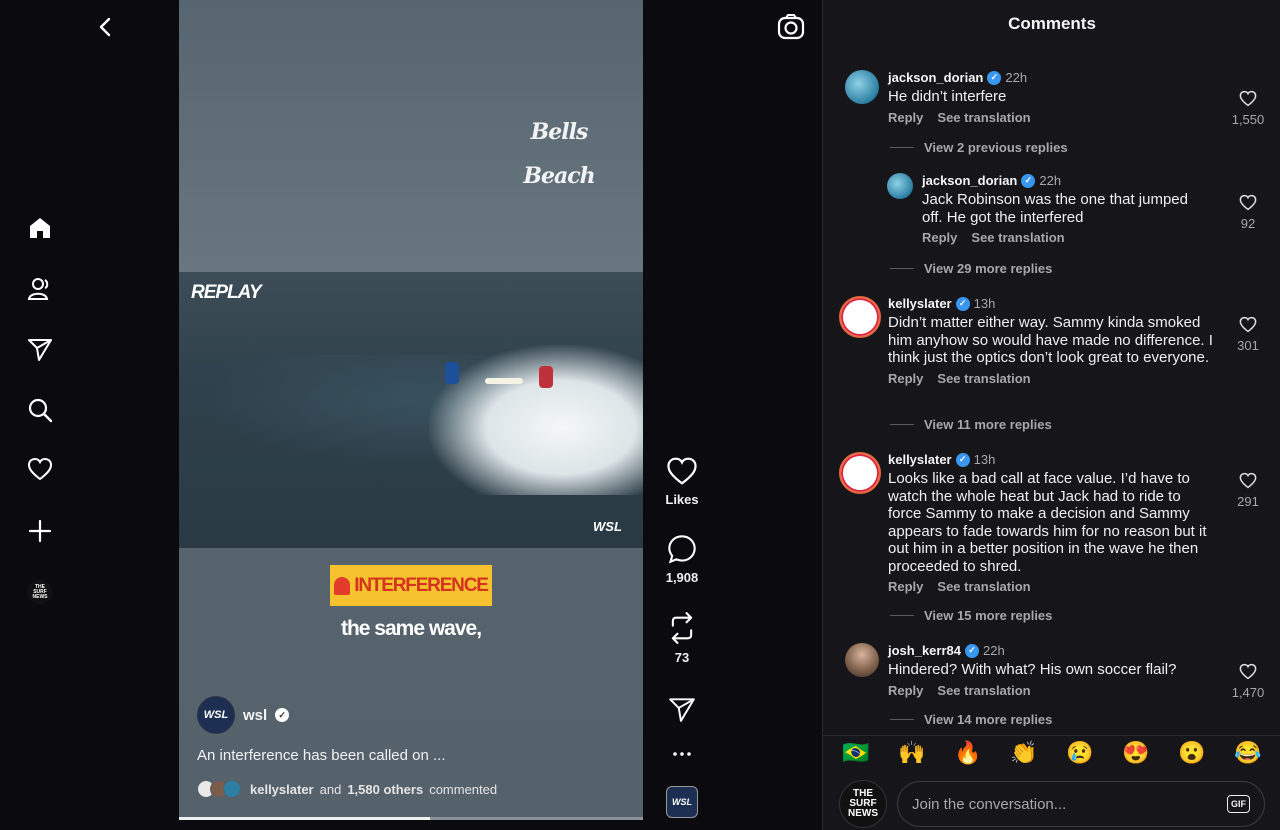  I want to click on commenter-suffix: commented, so click(463, 789).